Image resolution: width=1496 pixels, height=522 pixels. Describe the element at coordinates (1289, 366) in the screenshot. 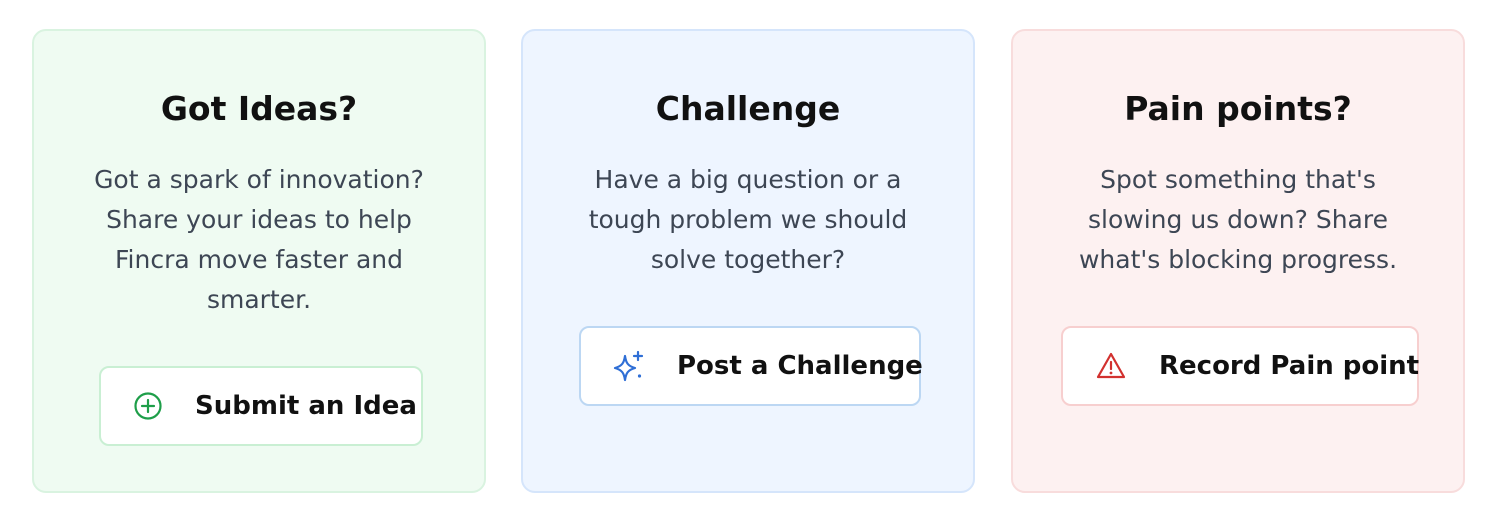

I see `record-pain-point-label: Record Pain point` at that location.